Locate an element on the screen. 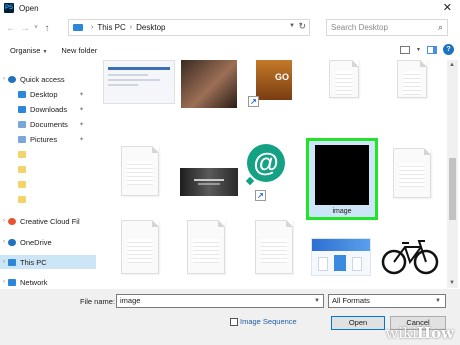 Image resolution: width=460 pixels, height=345 pixels. scroll-down-icon: ▼ is located at coordinates (452, 283).